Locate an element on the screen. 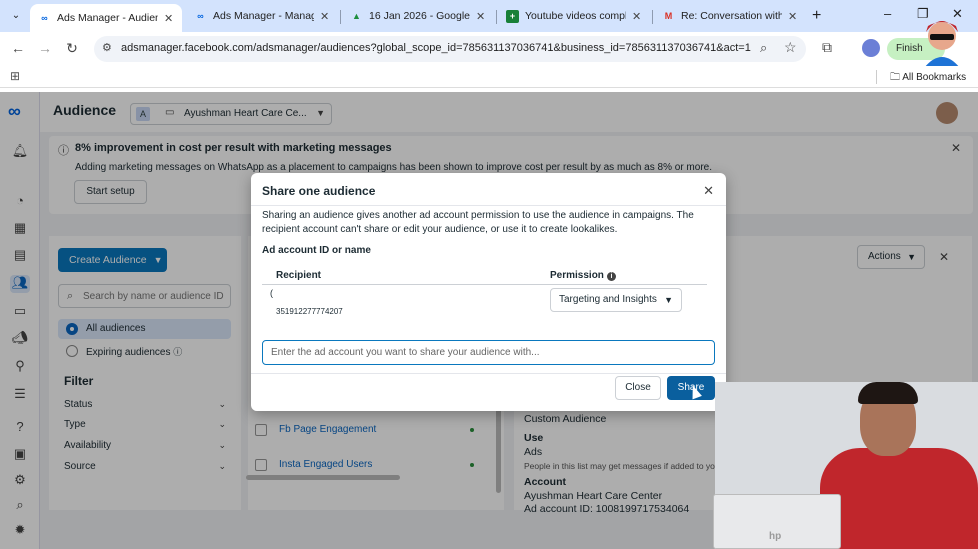  all-bookmarks: 🗀 All Bookmarks is located at coordinates (928, 78).